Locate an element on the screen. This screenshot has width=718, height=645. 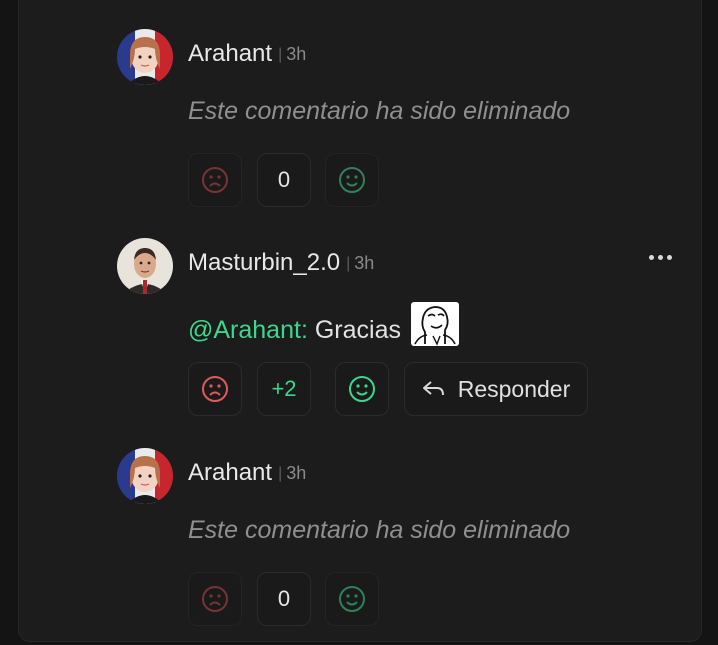
more-options-icon is located at coordinates (662, 257).